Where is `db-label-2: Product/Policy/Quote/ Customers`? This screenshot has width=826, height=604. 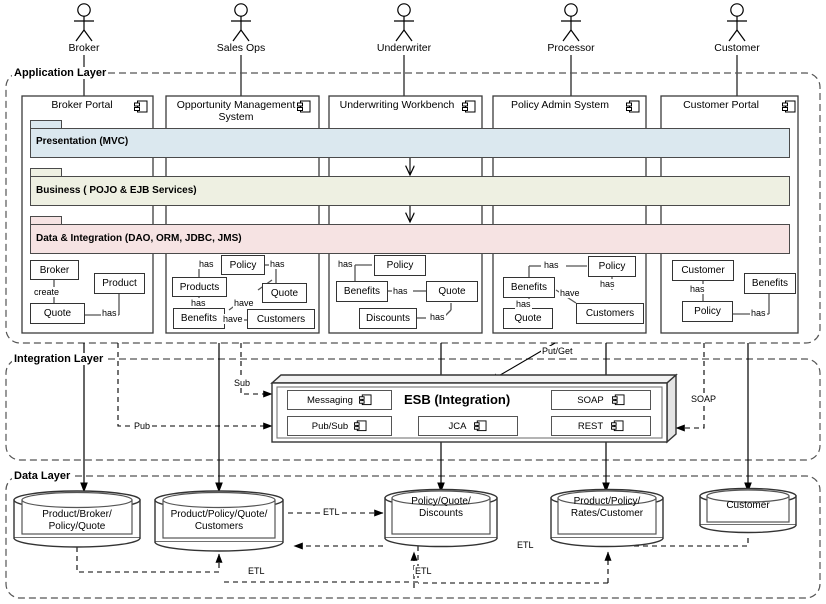
db-label-2: Product/Policy/Quote/ Customers is located at coordinates (219, 520).